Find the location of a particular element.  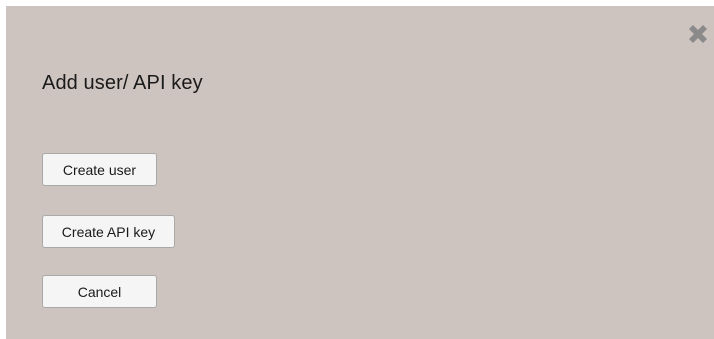

create-user-button: Create user is located at coordinates (99, 169).